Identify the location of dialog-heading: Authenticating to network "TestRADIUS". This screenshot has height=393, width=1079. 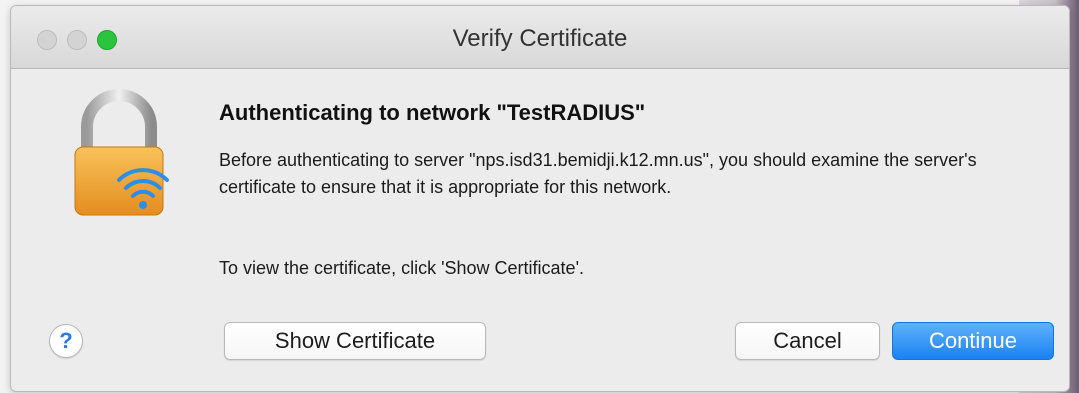
(432, 112).